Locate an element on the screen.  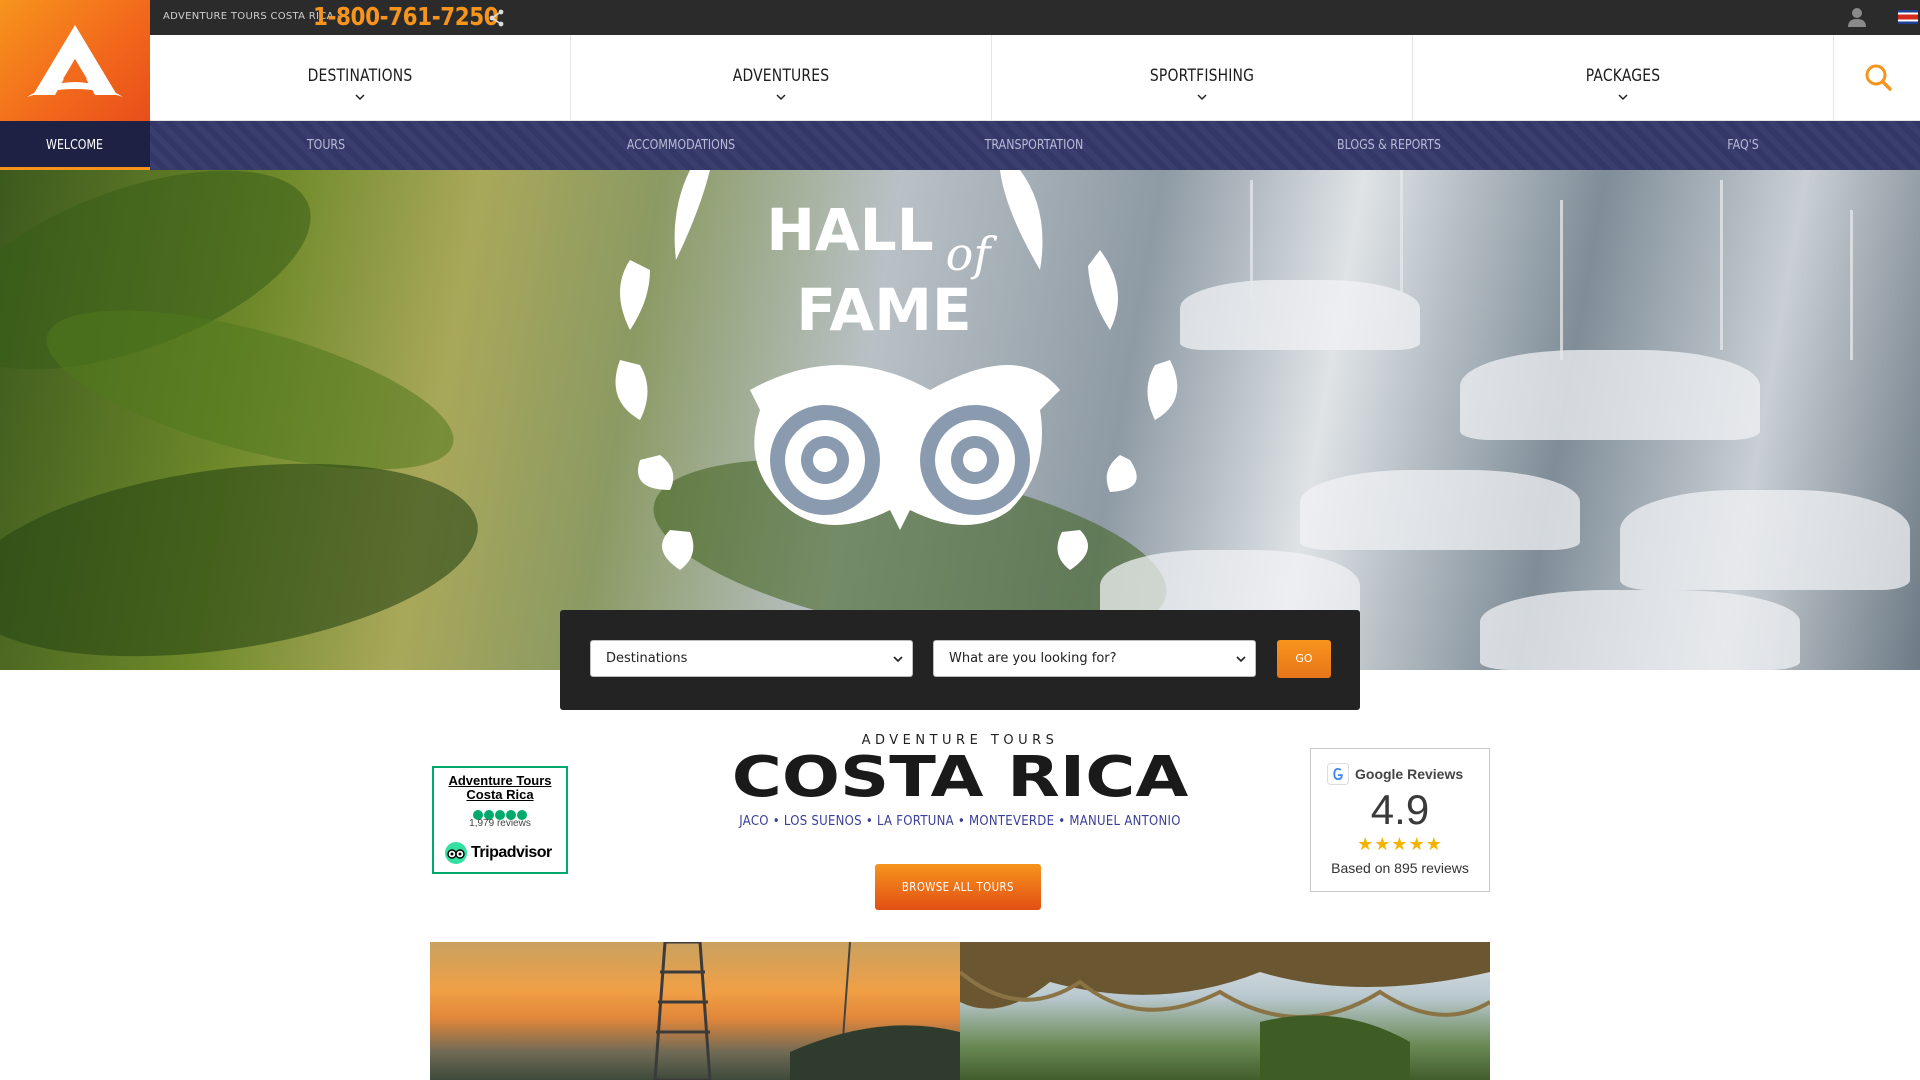
subnav-welcome: WELCOME is located at coordinates (75, 145).